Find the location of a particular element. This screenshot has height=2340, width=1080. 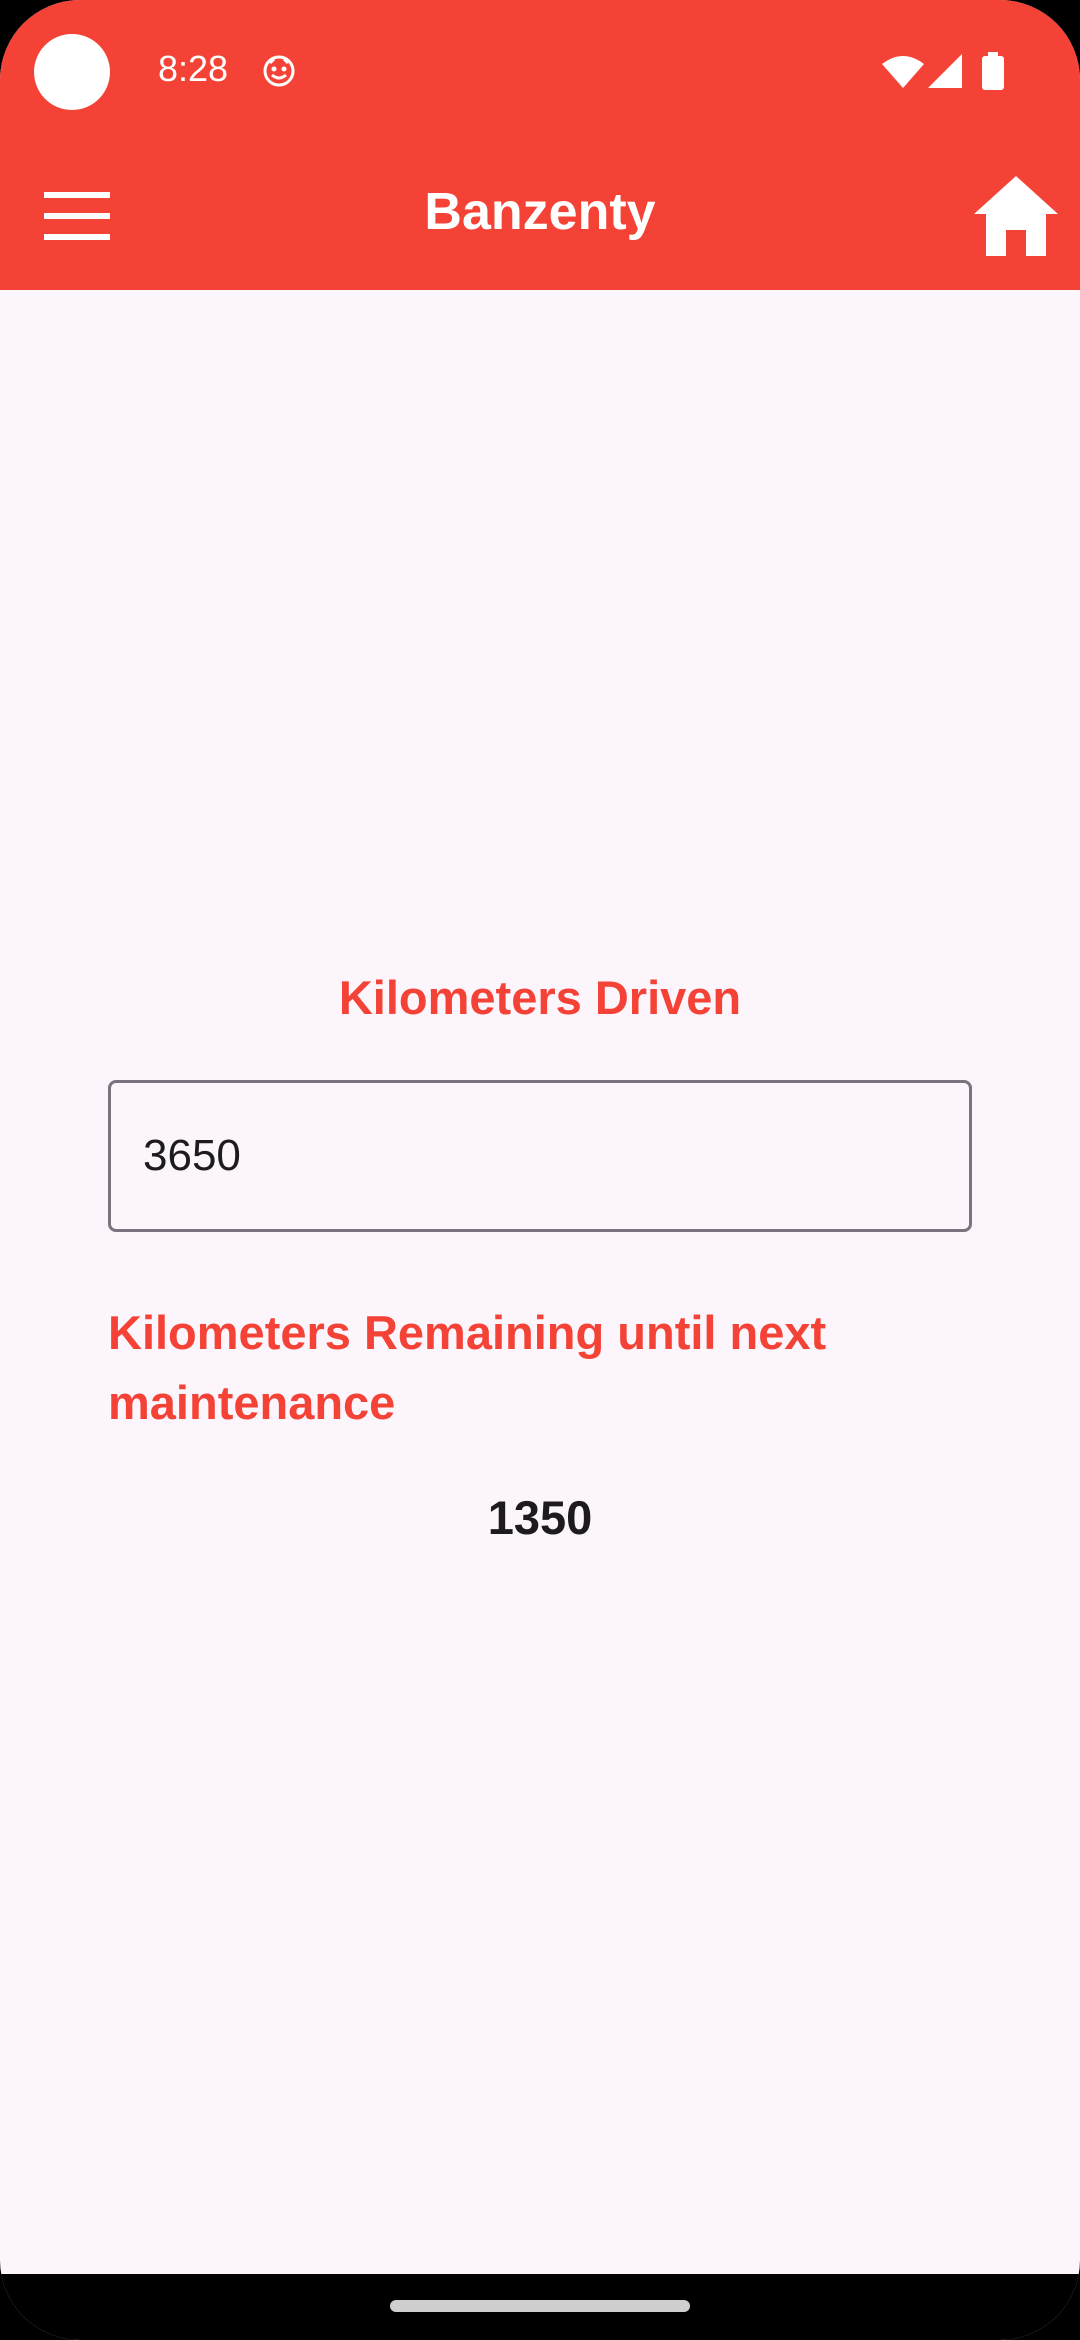

app-bar: Banzenty is located at coordinates (540, 216).